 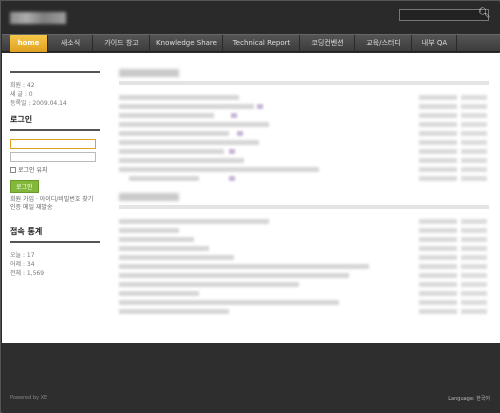 What do you see at coordinates (469, 398) in the screenshot?
I see `language-selector: Language: 한국어` at bounding box center [469, 398].